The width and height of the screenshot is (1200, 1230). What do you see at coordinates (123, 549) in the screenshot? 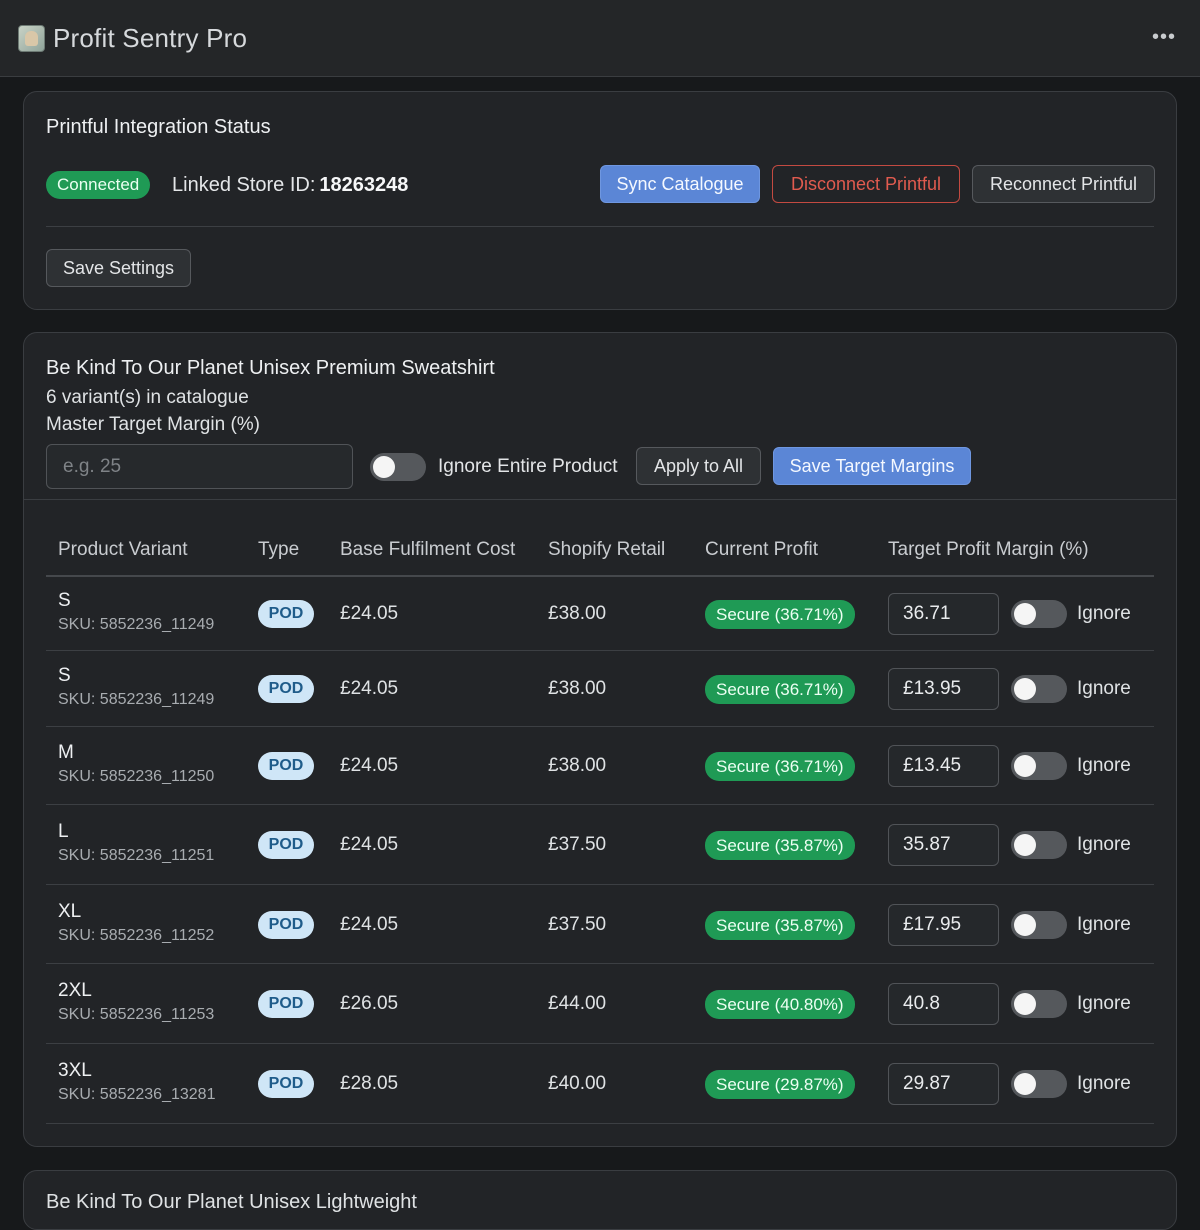
I see `column-header-variant: Product Variant` at bounding box center [123, 549].